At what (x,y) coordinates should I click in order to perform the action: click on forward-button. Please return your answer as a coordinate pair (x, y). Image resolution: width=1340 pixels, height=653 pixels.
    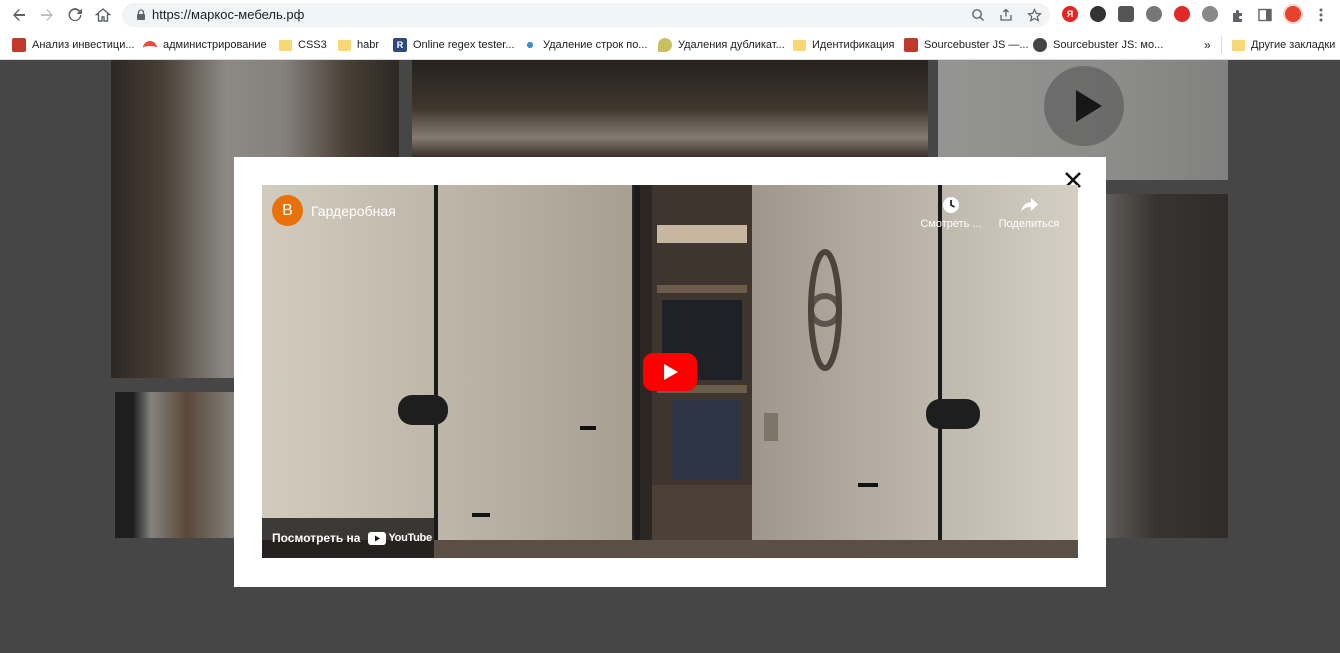
    Looking at the image, I should click on (47, 15).